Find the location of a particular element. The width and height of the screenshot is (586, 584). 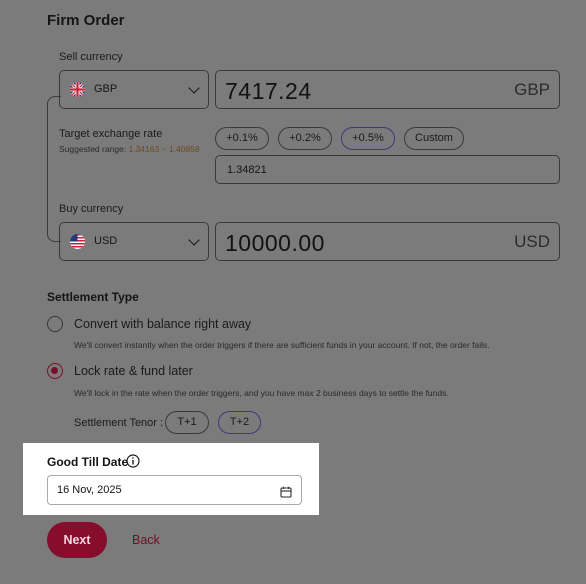

back-link: Back is located at coordinates (146, 540).